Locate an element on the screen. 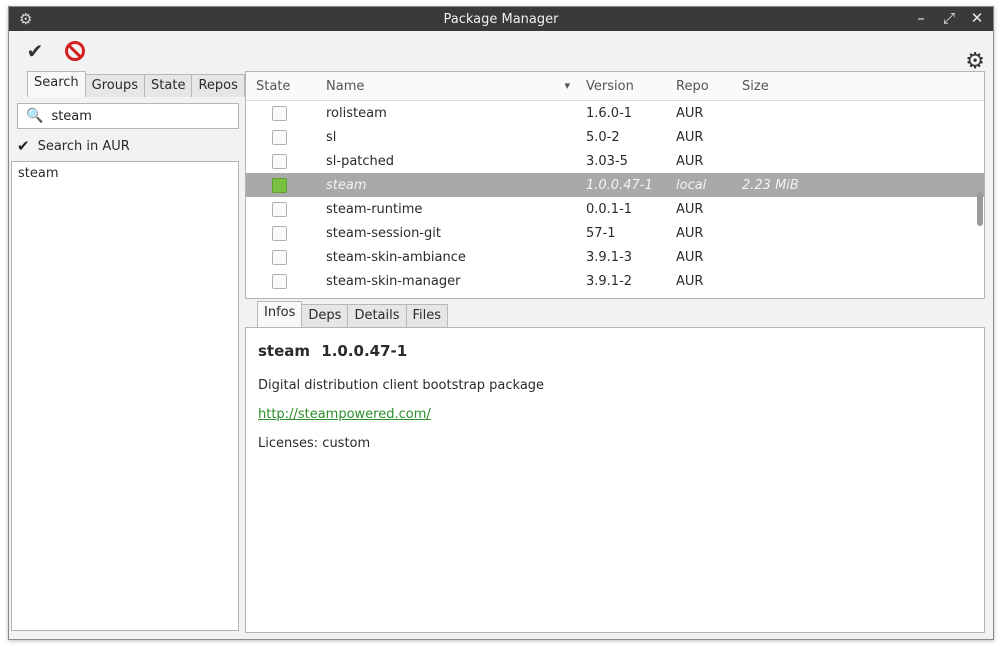 This screenshot has width=1000, height=646. table-scrollbar is located at coordinates (980, 209).